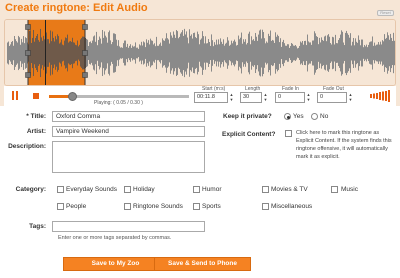 The height and width of the screenshot is (278, 400). Describe the element at coordinates (247, 116) in the screenshot. I see `private-label: Keep it private?` at that location.